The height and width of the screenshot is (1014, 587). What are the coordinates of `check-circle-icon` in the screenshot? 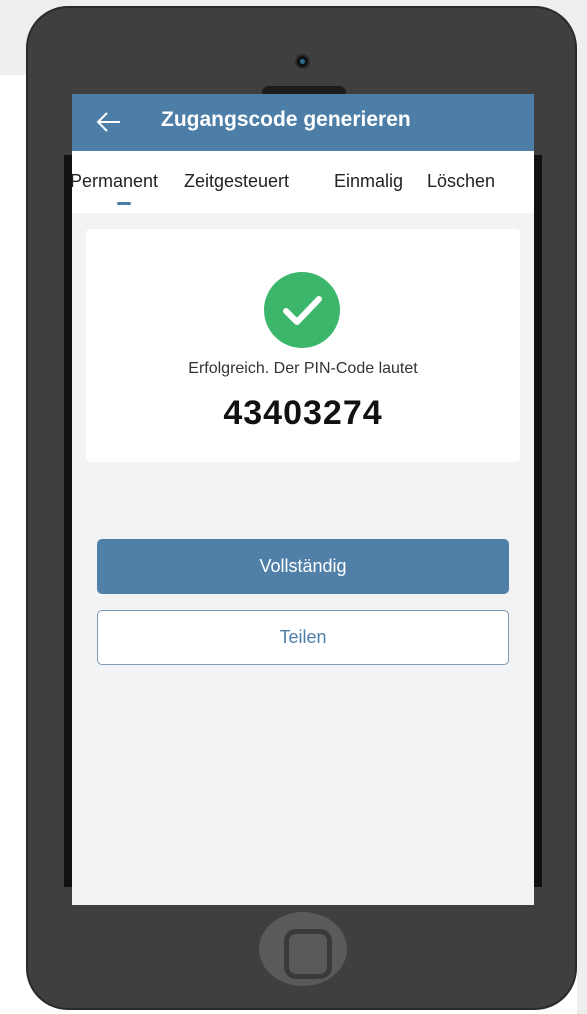 It's located at (302, 310).